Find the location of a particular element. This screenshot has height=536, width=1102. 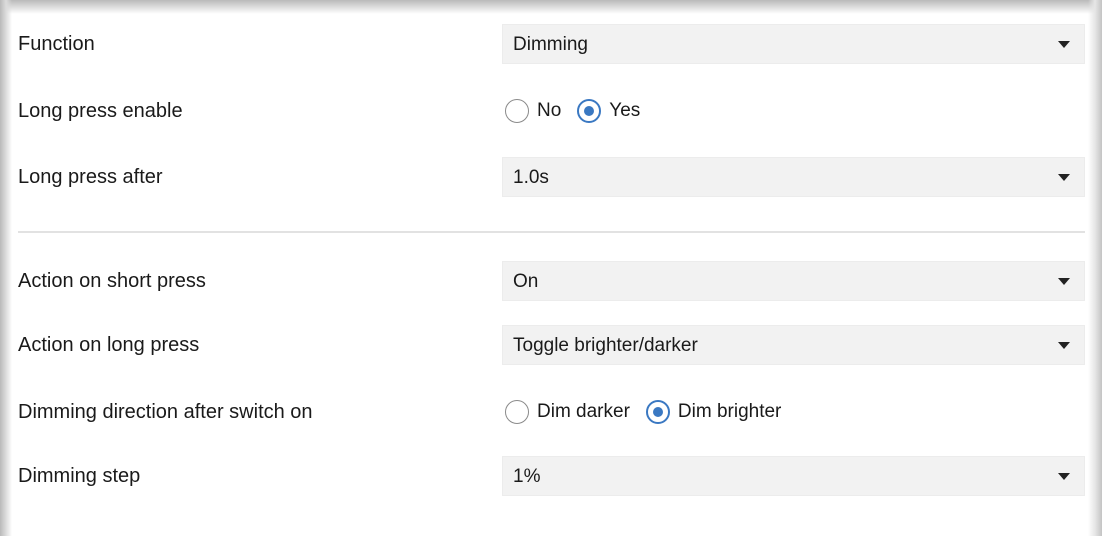

long-press-enable-row: Long press enable No Yes is located at coordinates (551, 111).